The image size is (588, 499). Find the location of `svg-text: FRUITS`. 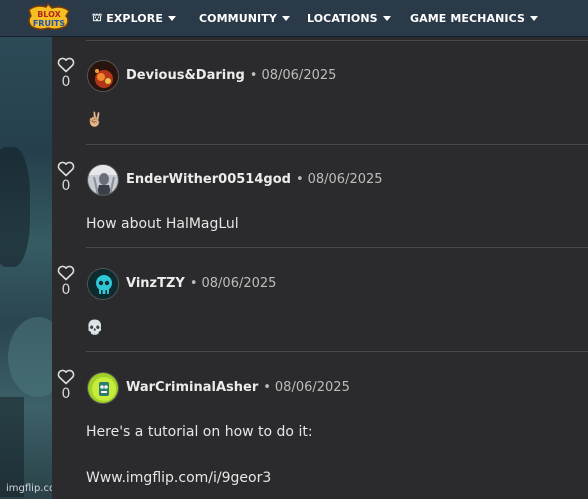

svg-text: FRUITS is located at coordinates (49, 23).